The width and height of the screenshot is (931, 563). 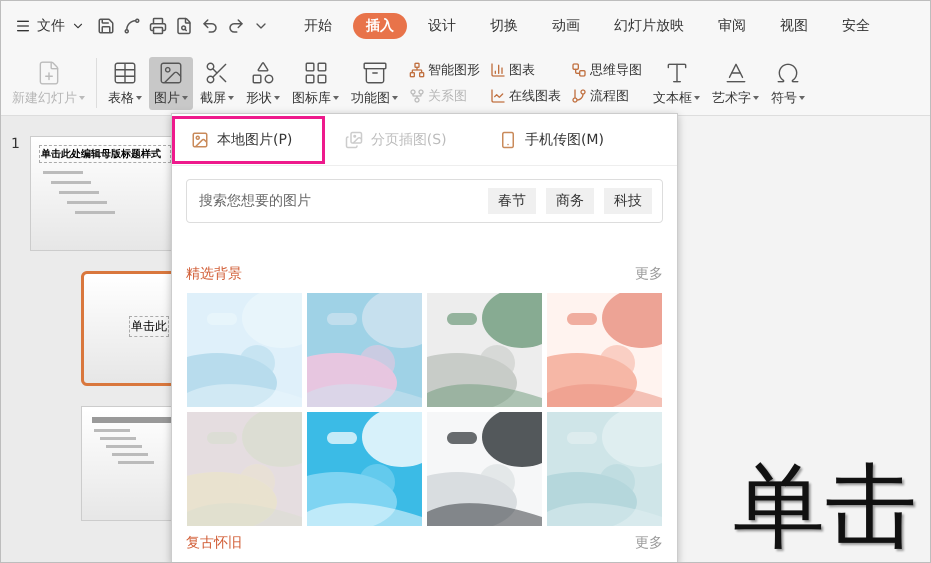 I want to click on ribbon-button: 智能图形, so click(x=444, y=70).